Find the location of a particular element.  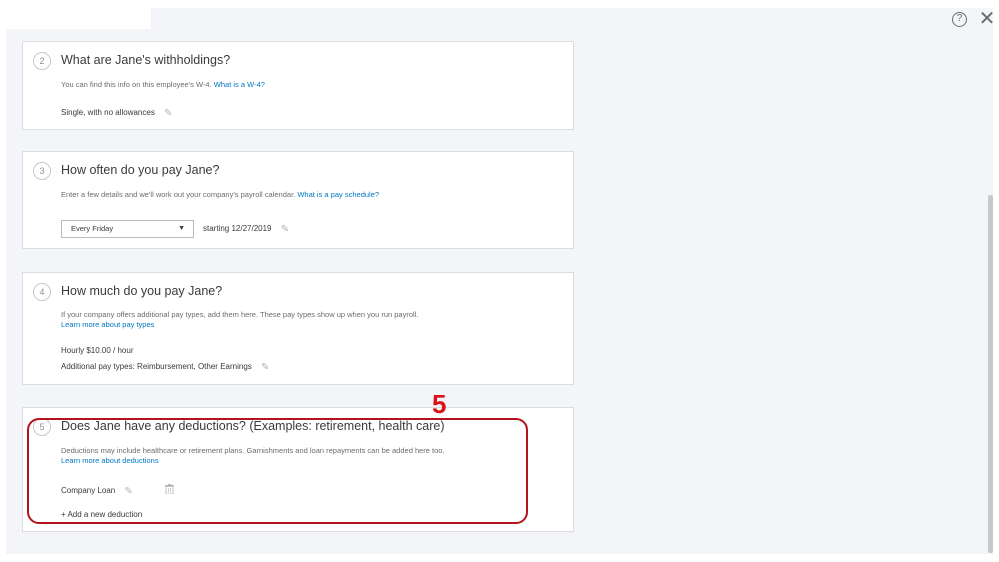

pay-schedule-help-link: What is a pay schedule? is located at coordinates (338, 194).